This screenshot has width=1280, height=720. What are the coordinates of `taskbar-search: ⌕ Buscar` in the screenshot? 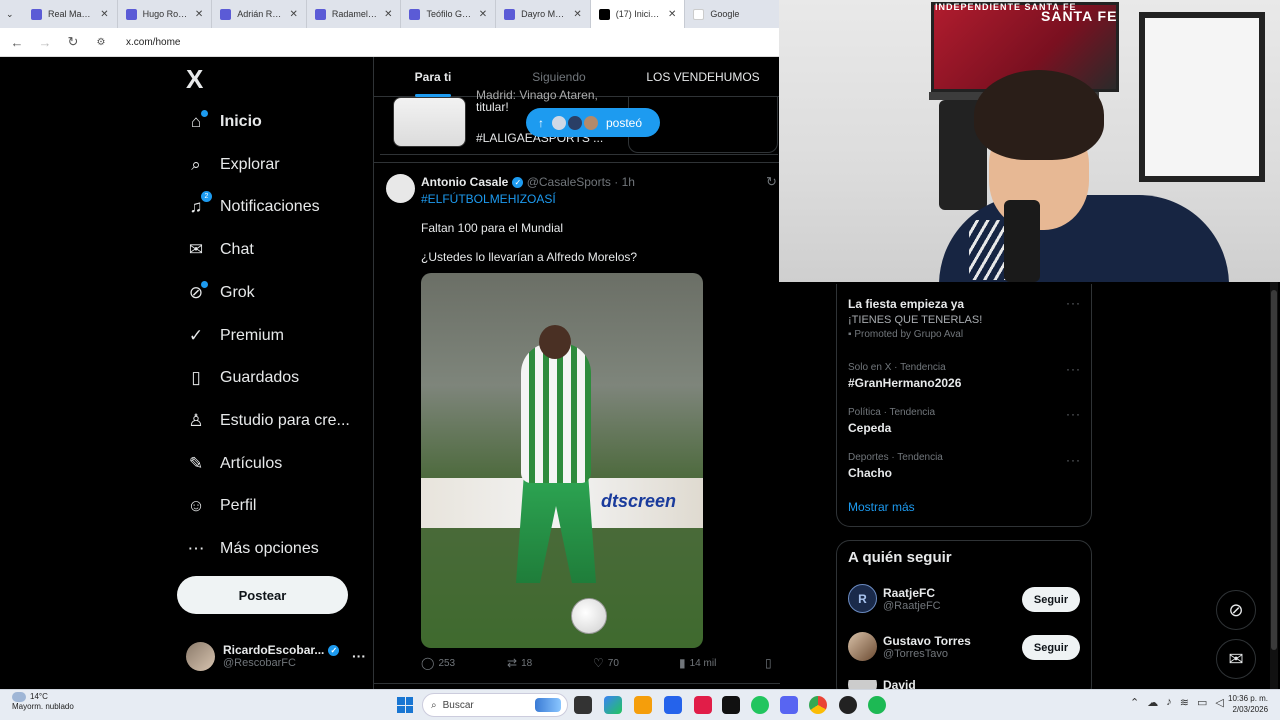 It's located at (495, 705).